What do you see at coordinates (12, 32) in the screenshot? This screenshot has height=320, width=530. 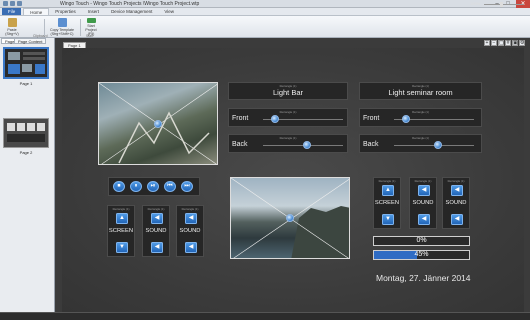 I see `paste-label: Paste (Strg+V)` at bounding box center [12, 32].